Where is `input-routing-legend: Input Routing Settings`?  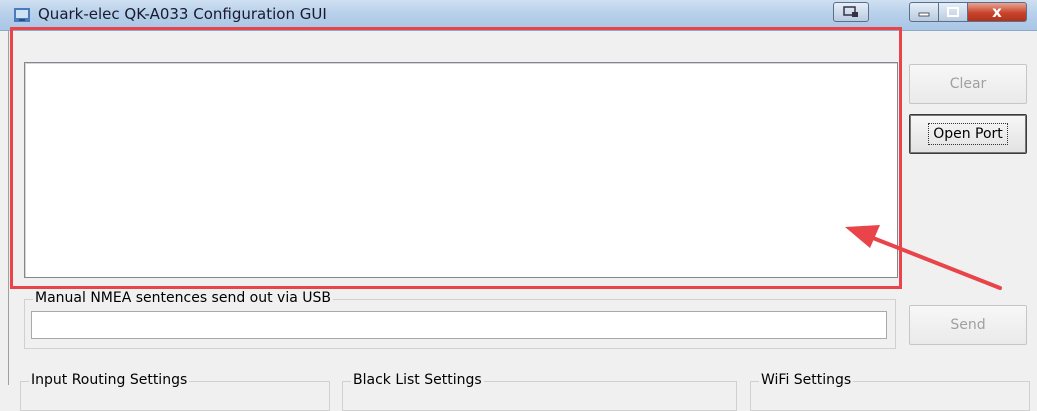
input-routing-legend: Input Routing Settings is located at coordinates (109, 380).